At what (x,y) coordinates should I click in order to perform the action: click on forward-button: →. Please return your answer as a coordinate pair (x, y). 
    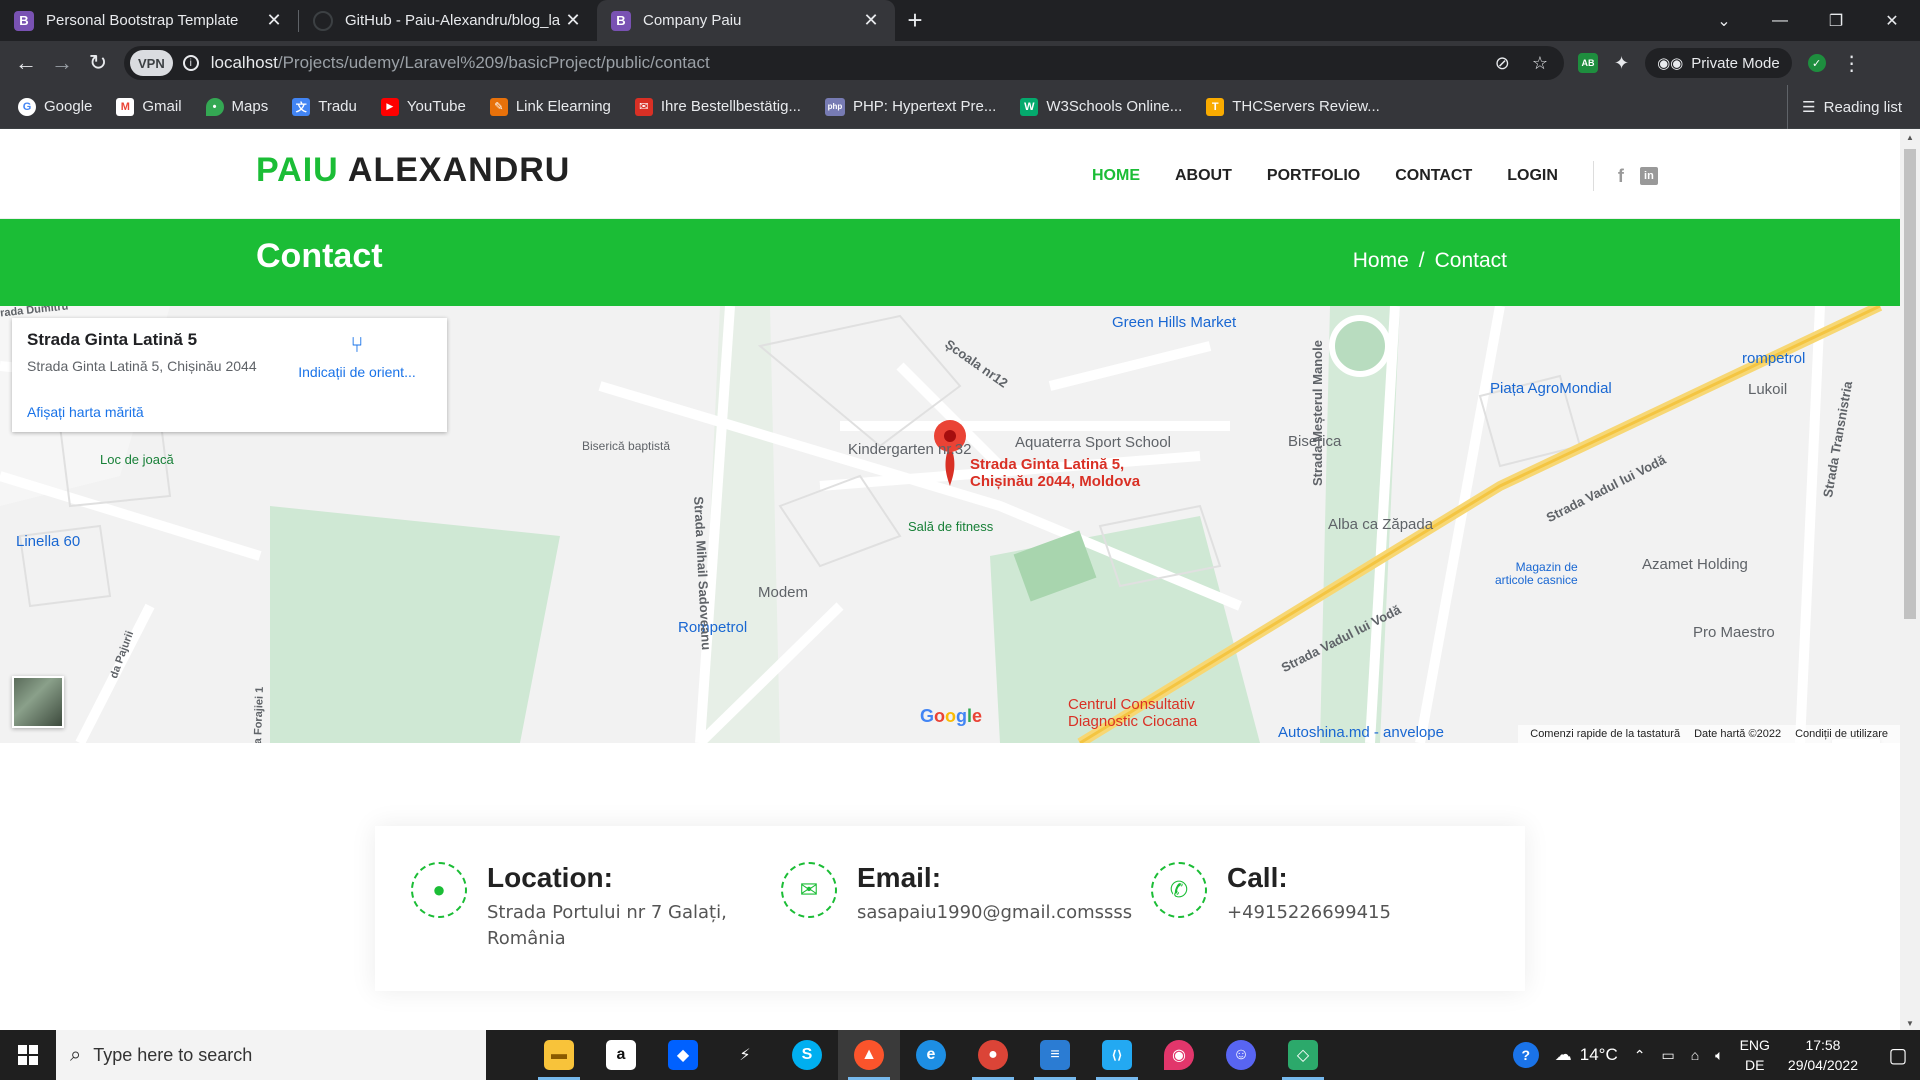
    Looking at the image, I should click on (62, 63).